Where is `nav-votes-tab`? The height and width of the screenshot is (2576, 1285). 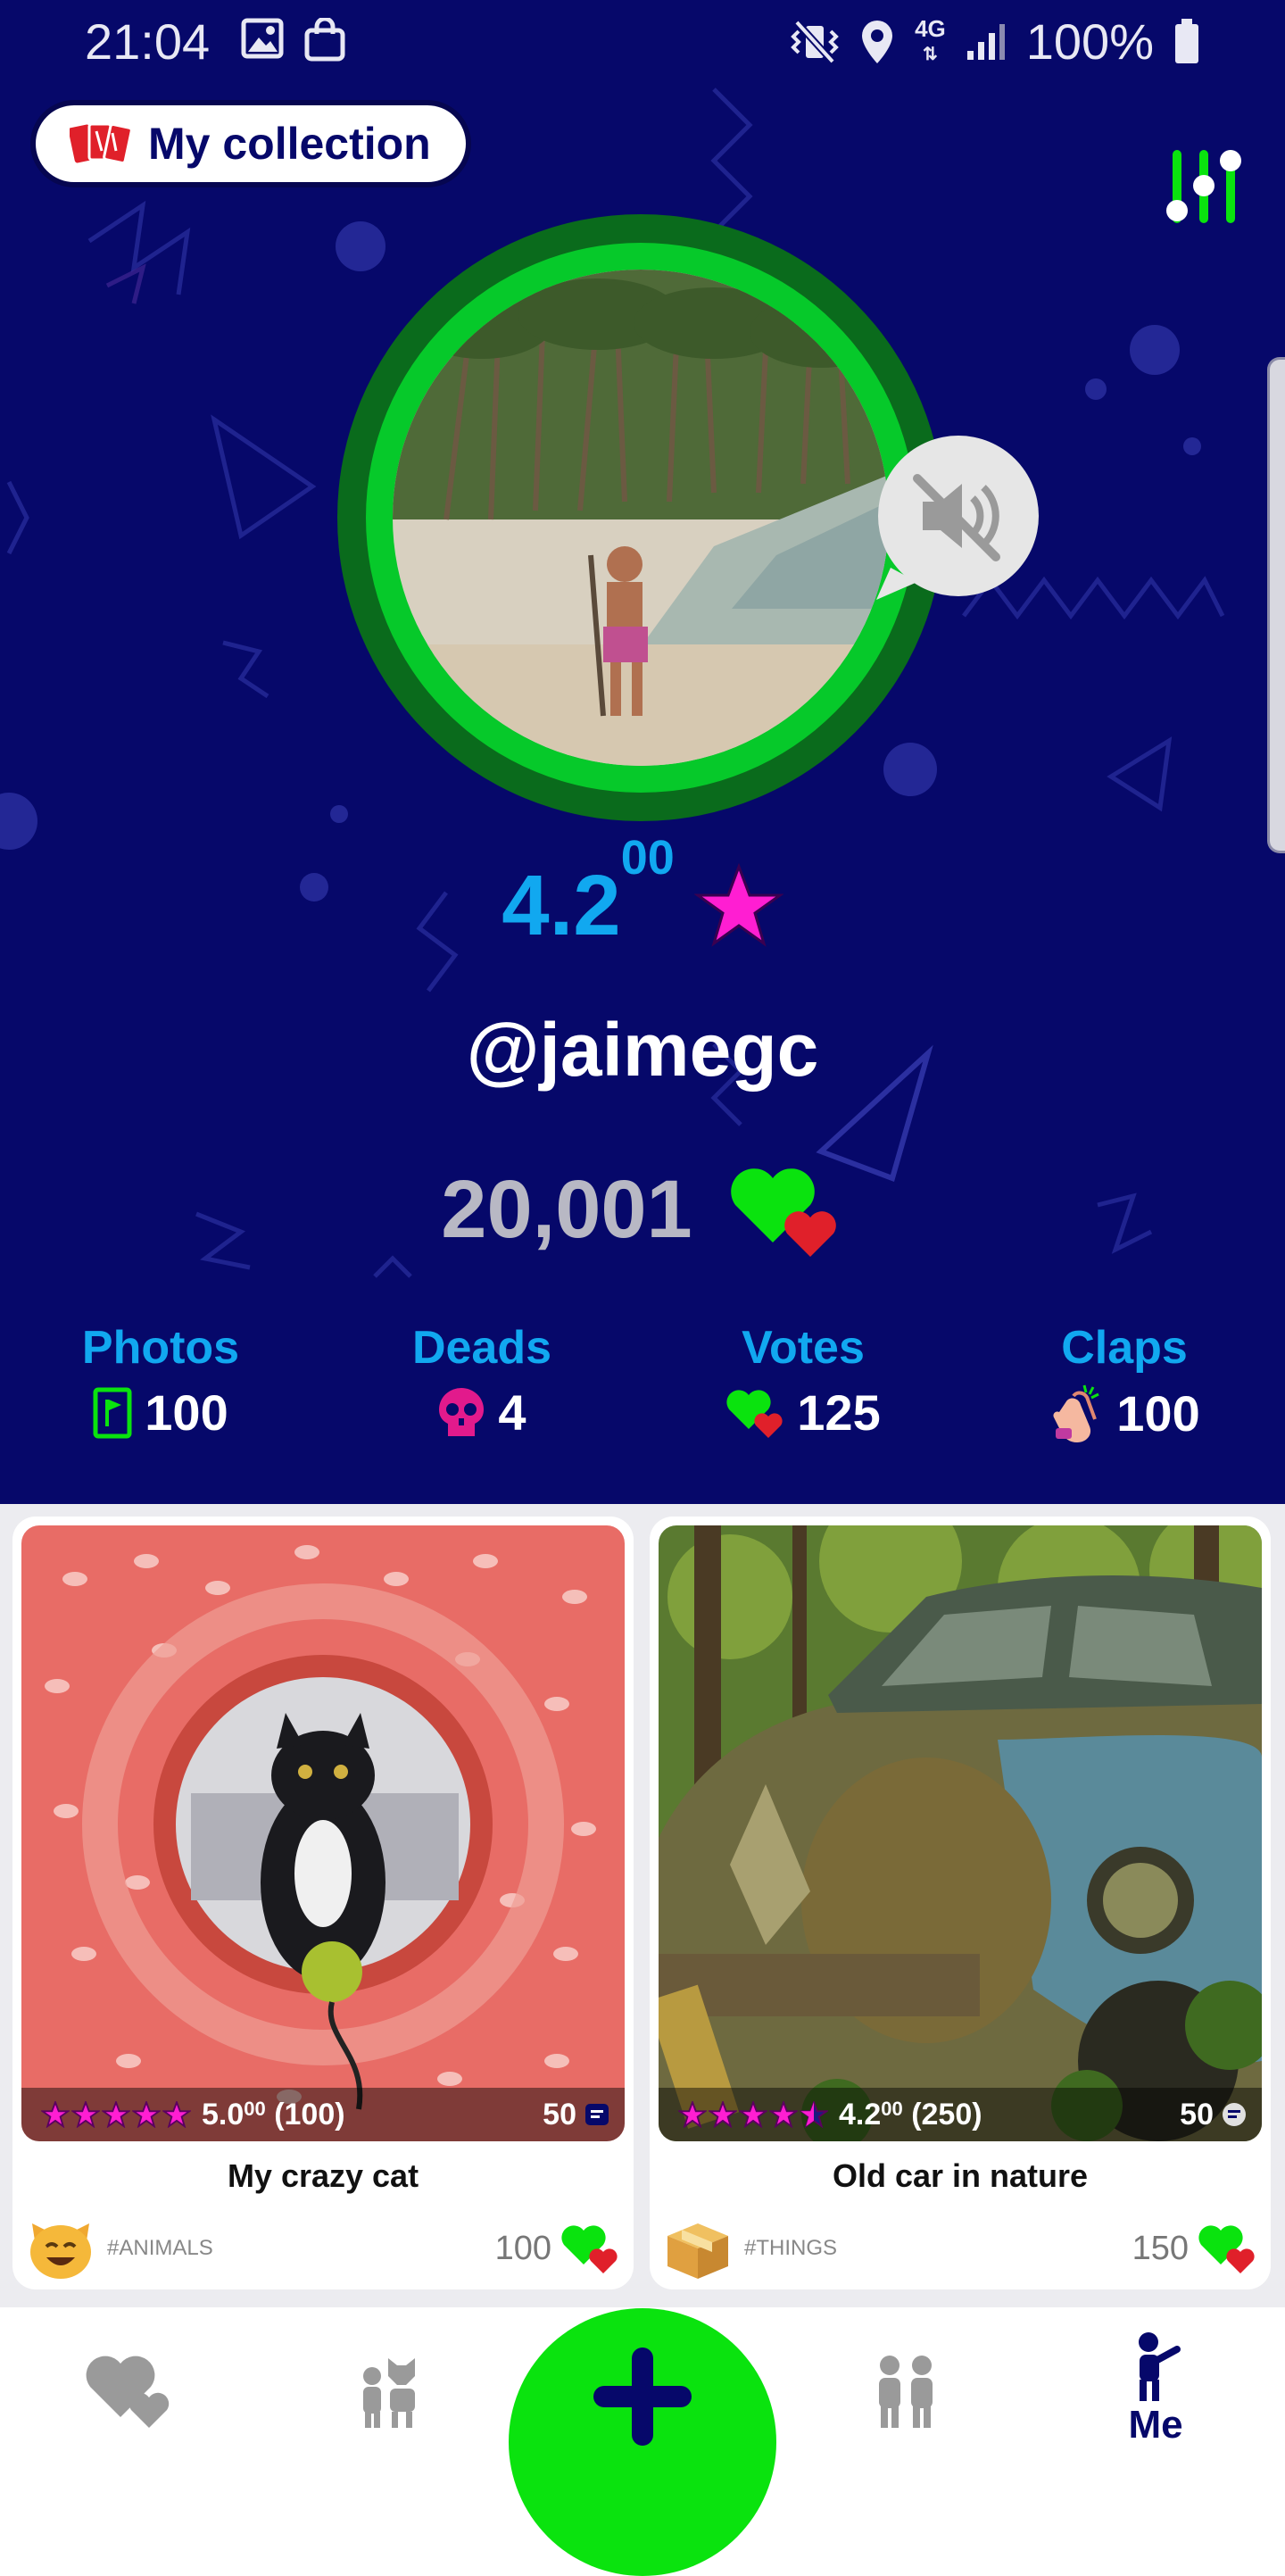
nav-votes-tab is located at coordinates (129, 2390).